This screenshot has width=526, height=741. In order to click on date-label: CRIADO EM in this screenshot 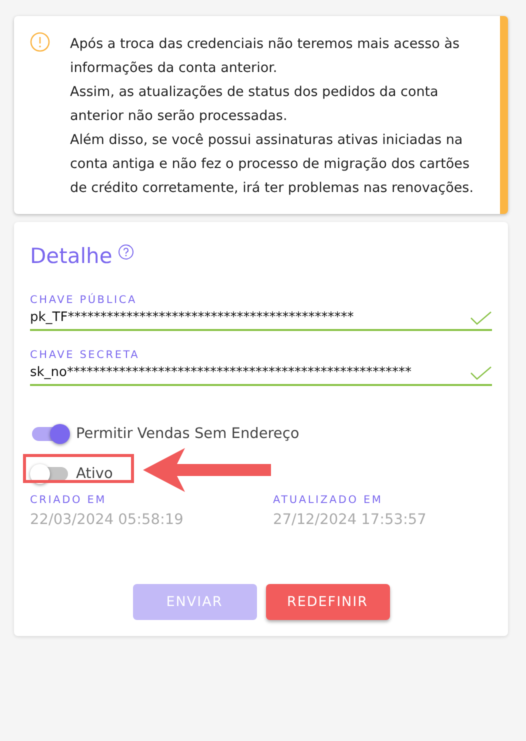, I will do `click(69, 500)`.